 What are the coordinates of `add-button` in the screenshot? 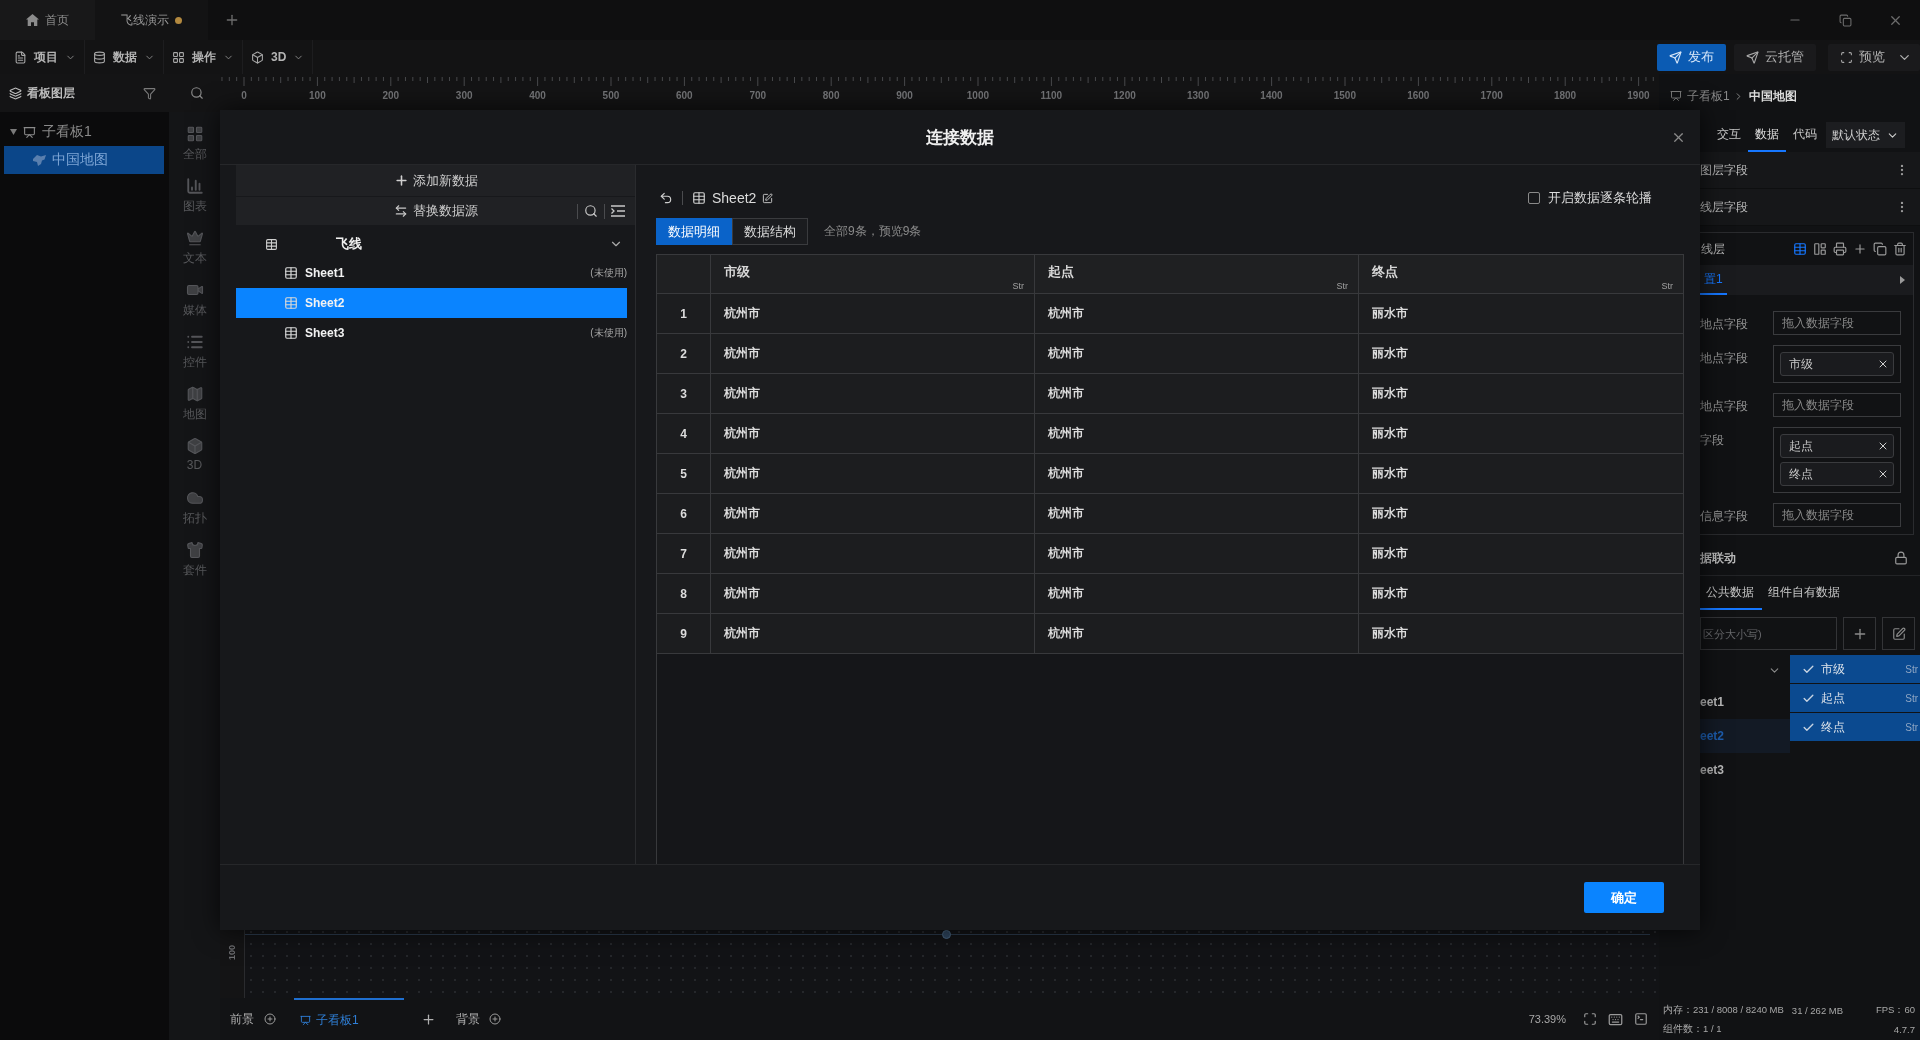 It's located at (1859, 633).